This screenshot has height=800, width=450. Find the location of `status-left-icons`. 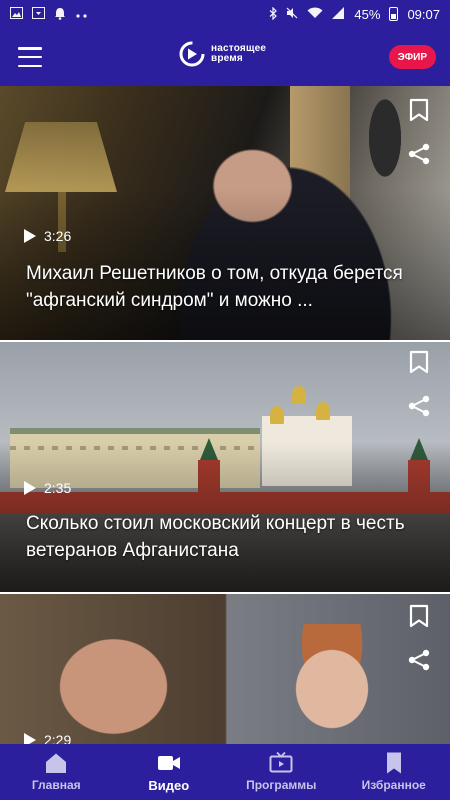

status-left-icons is located at coordinates (49, 14).